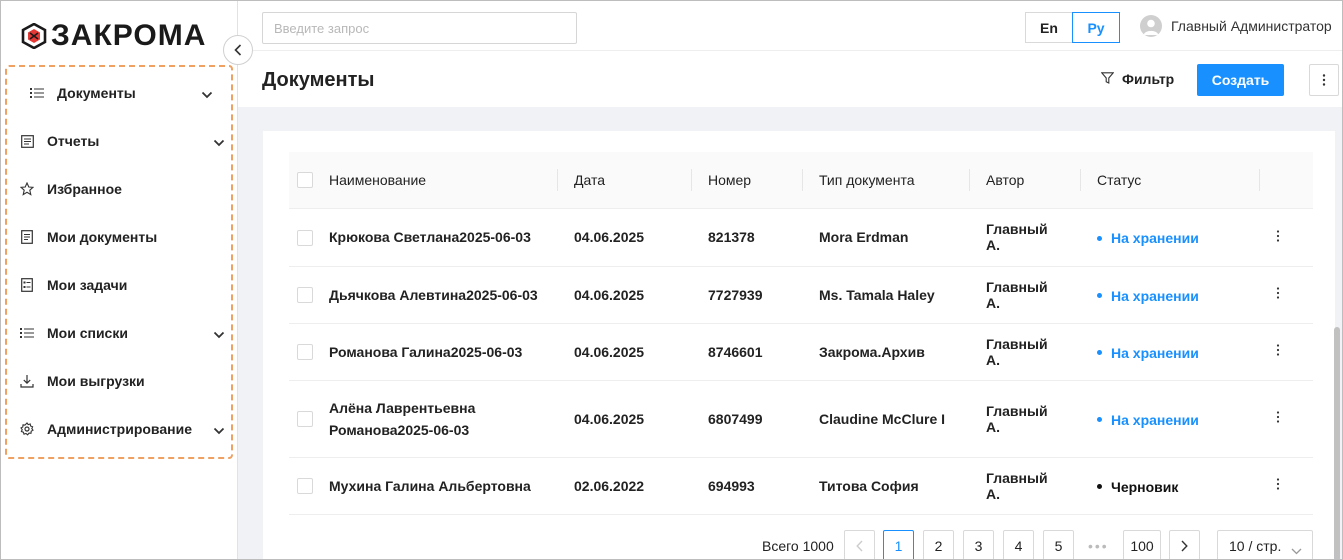 This screenshot has width=1343, height=560. What do you see at coordinates (129, 35) in the screenshot?
I see `brand-name: ЗАКРОМА` at bounding box center [129, 35].